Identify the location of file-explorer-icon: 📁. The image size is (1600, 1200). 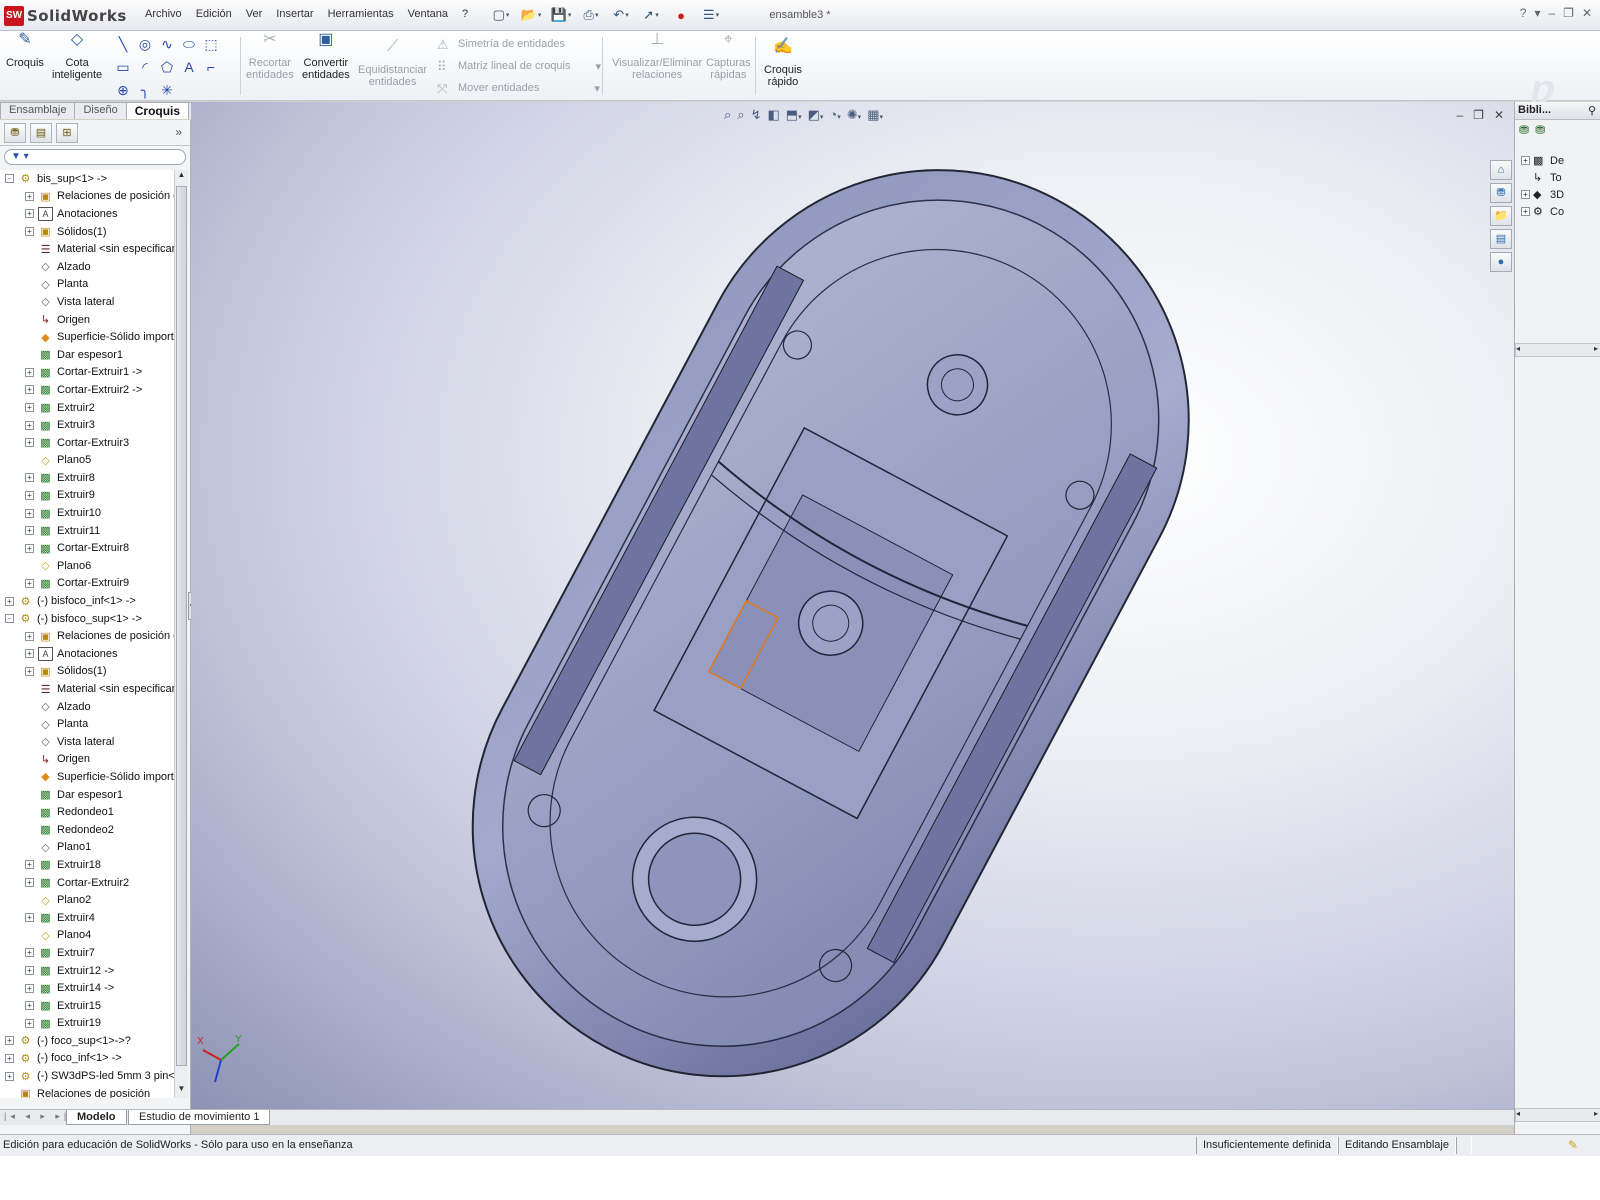
(1501, 216).